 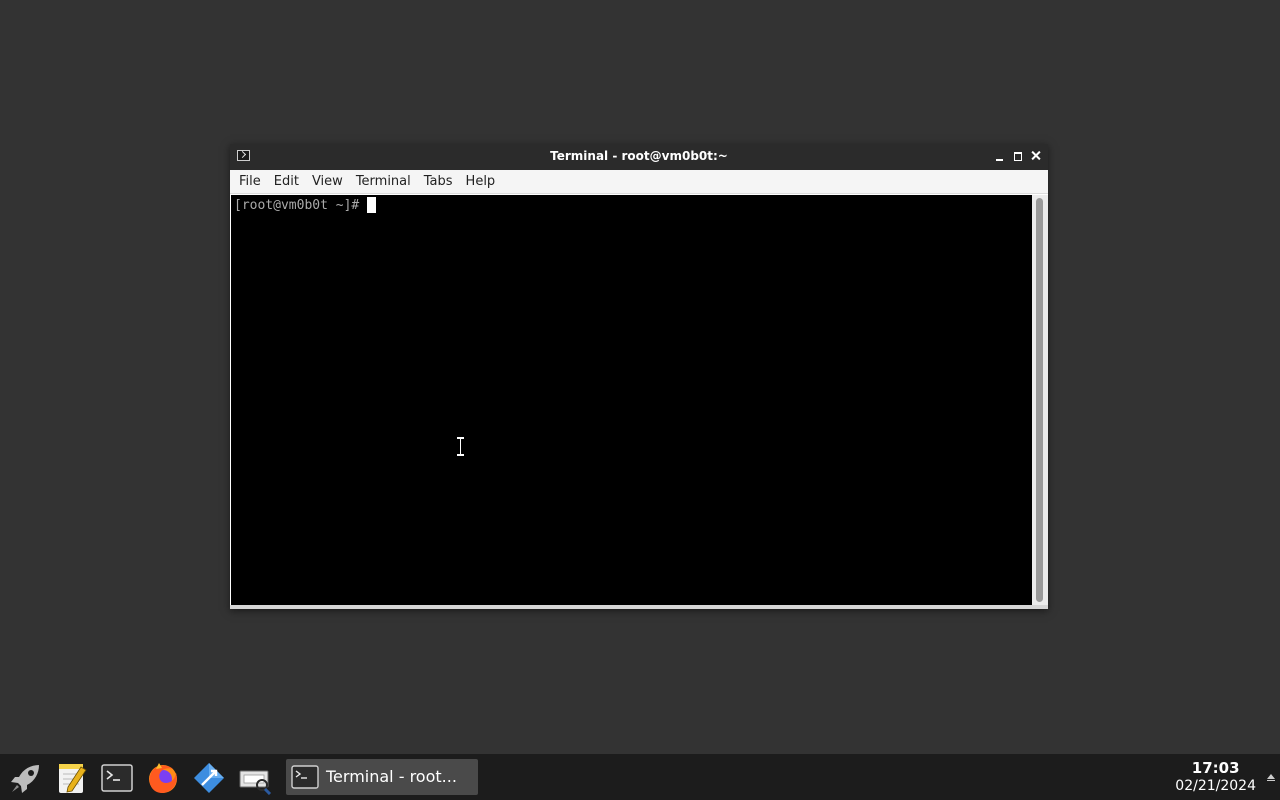 I want to click on window-bottom-border, so click(x=639, y=607).